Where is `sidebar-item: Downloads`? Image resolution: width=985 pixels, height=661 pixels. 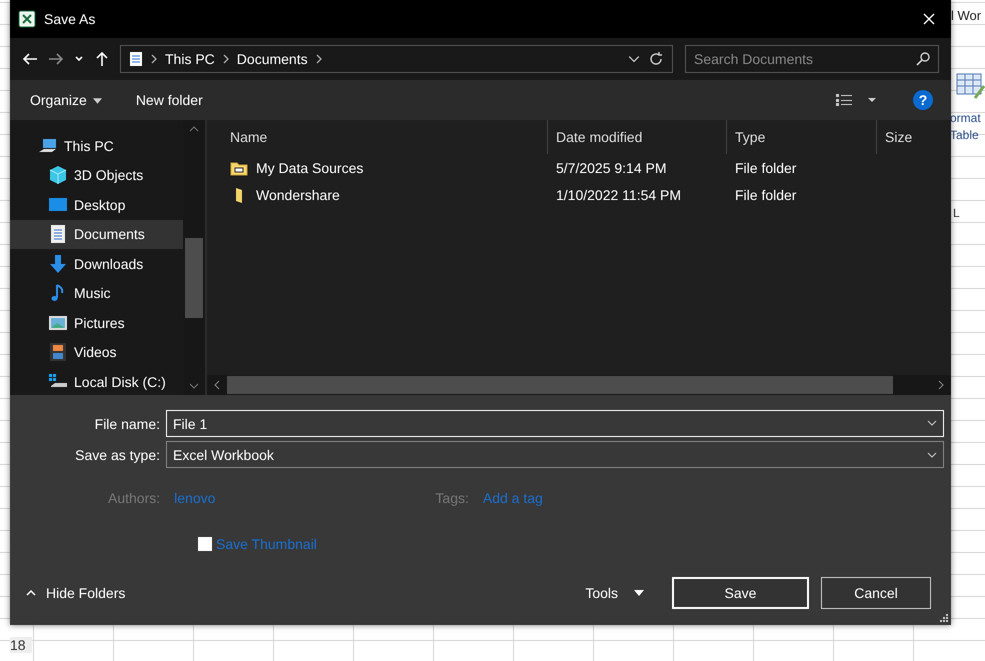
sidebar-item: Downloads is located at coordinates (96, 263).